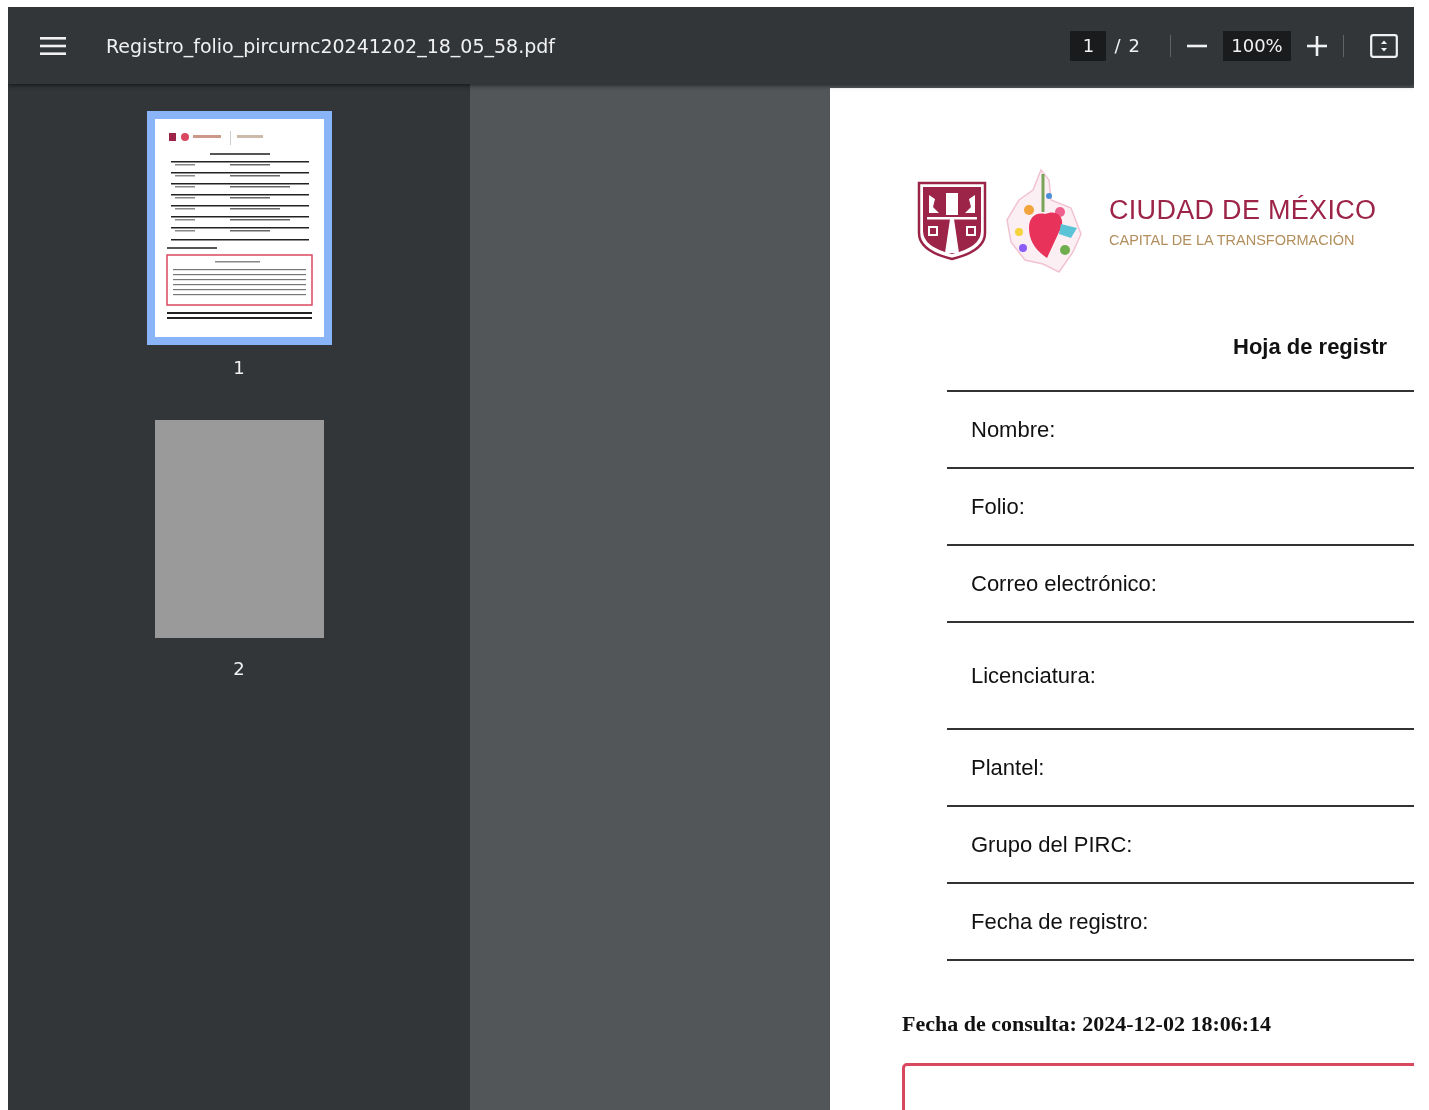  I want to click on shield-logo-icon, so click(952, 221).